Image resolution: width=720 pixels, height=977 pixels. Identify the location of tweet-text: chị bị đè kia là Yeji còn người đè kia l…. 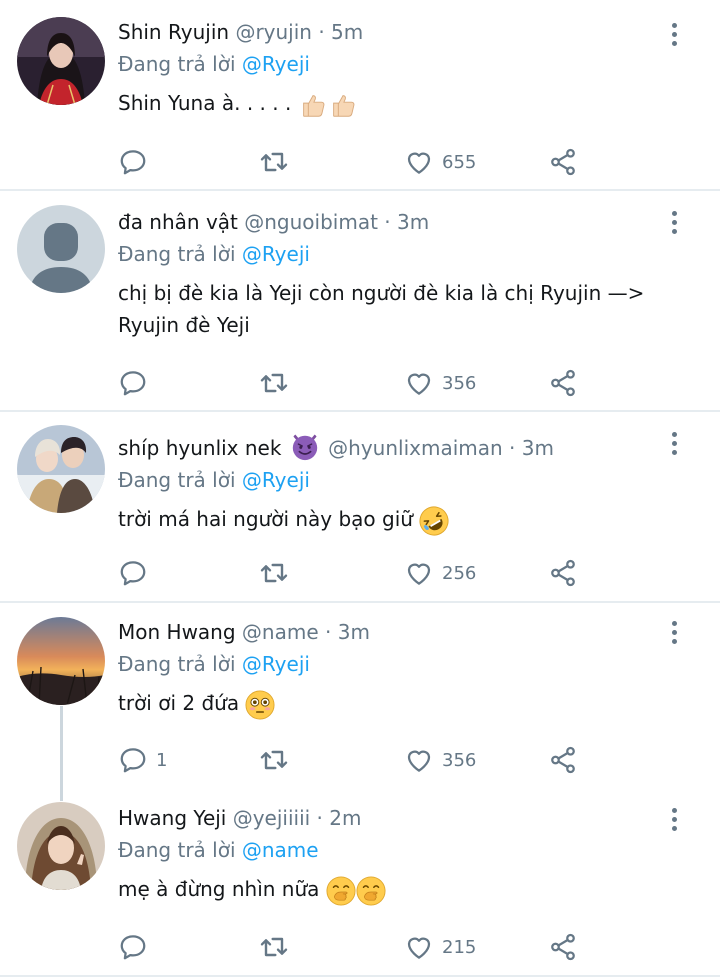
(389, 309).